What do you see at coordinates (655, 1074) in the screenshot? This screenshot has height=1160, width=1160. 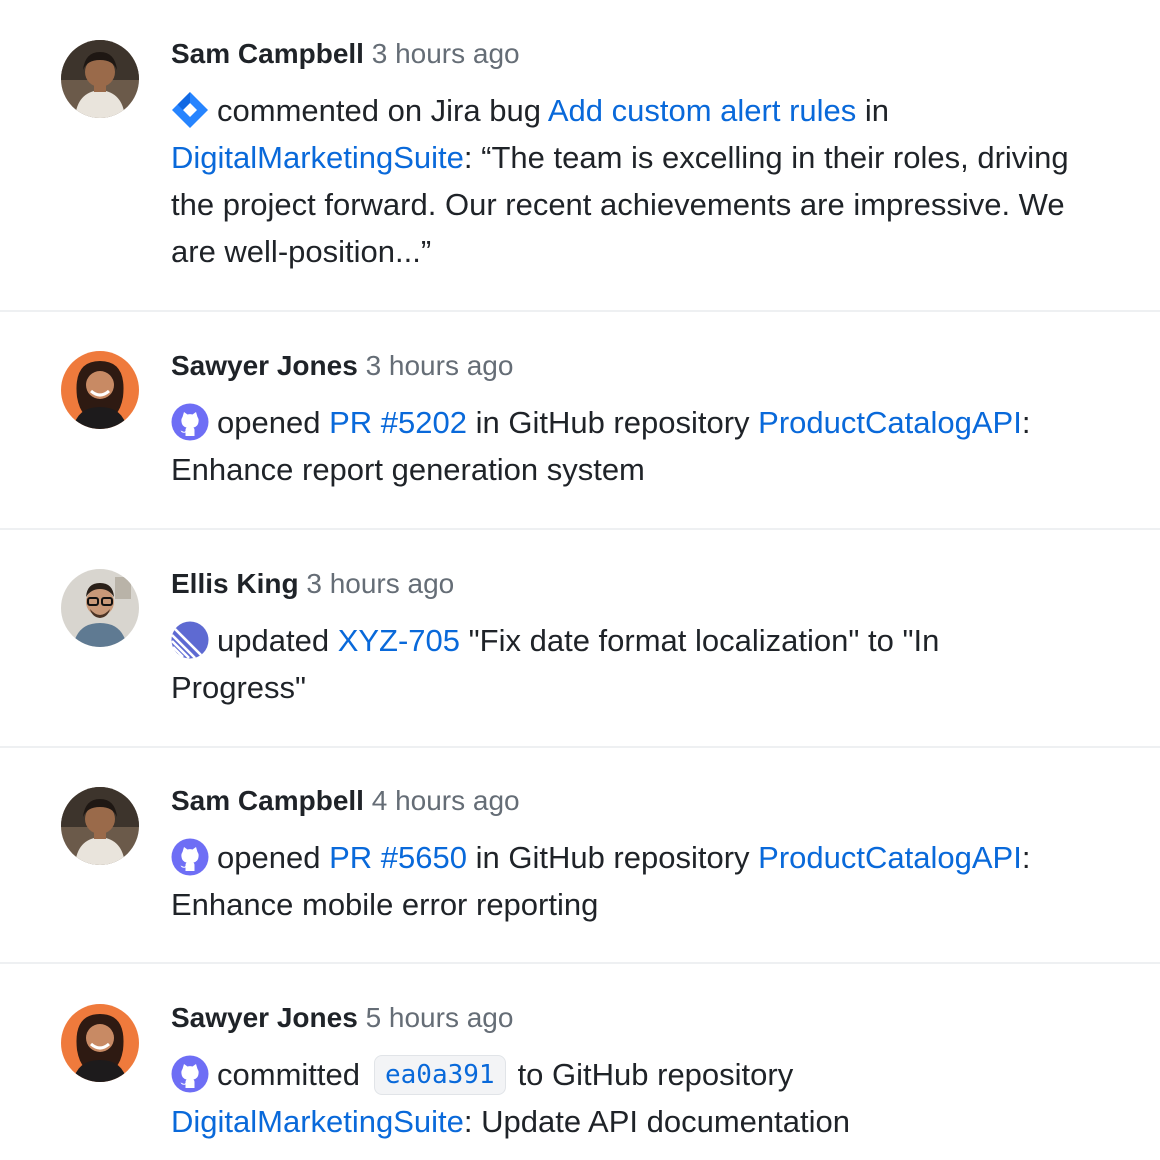 I see `activity-preposition: to GitHub repository` at bounding box center [655, 1074].